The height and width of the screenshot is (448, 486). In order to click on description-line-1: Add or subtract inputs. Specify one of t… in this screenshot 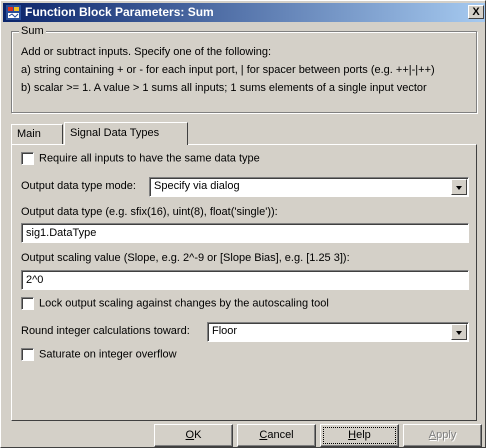, I will do `click(146, 52)`.